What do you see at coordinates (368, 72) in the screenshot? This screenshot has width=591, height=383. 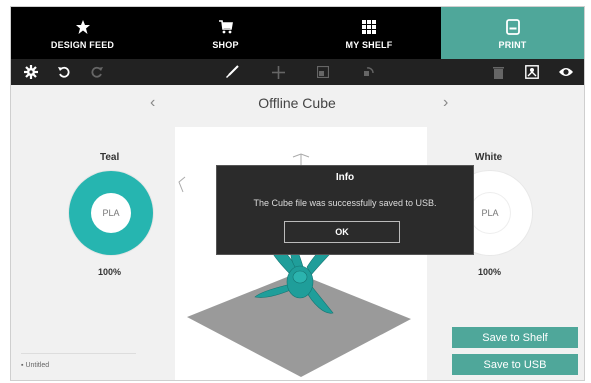 I see `rotate-icon` at bounding box center [368, 72].